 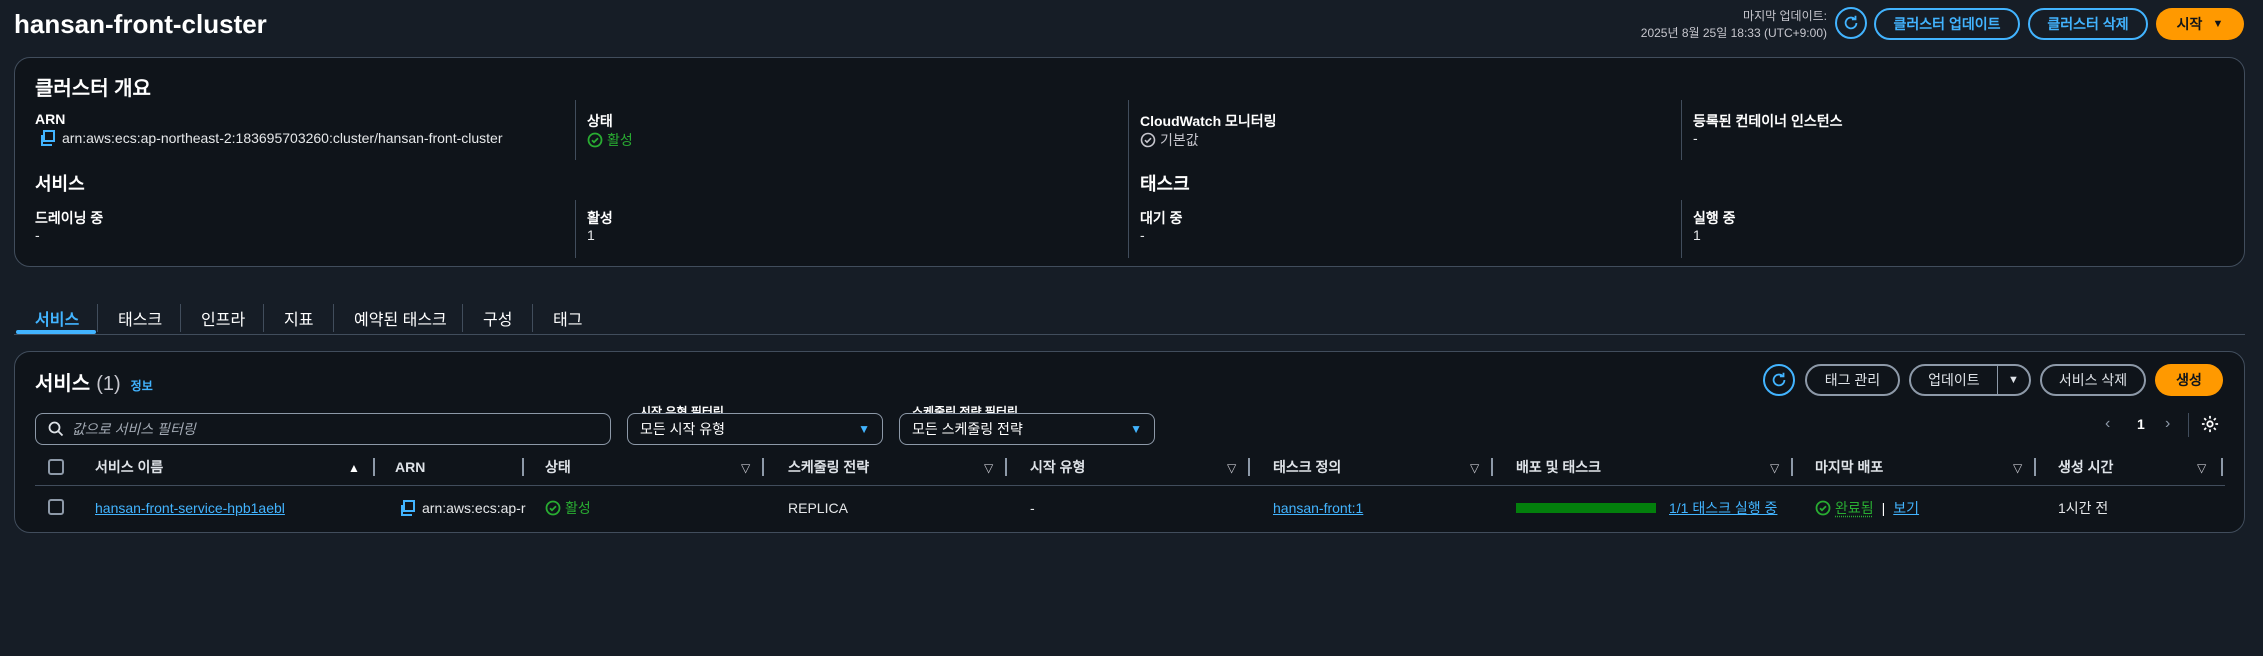 What do you see at coordinates (129, 467) in the screenshot?
I see `col-service-name: 서비스 이름` at bounding box center [129, 467].